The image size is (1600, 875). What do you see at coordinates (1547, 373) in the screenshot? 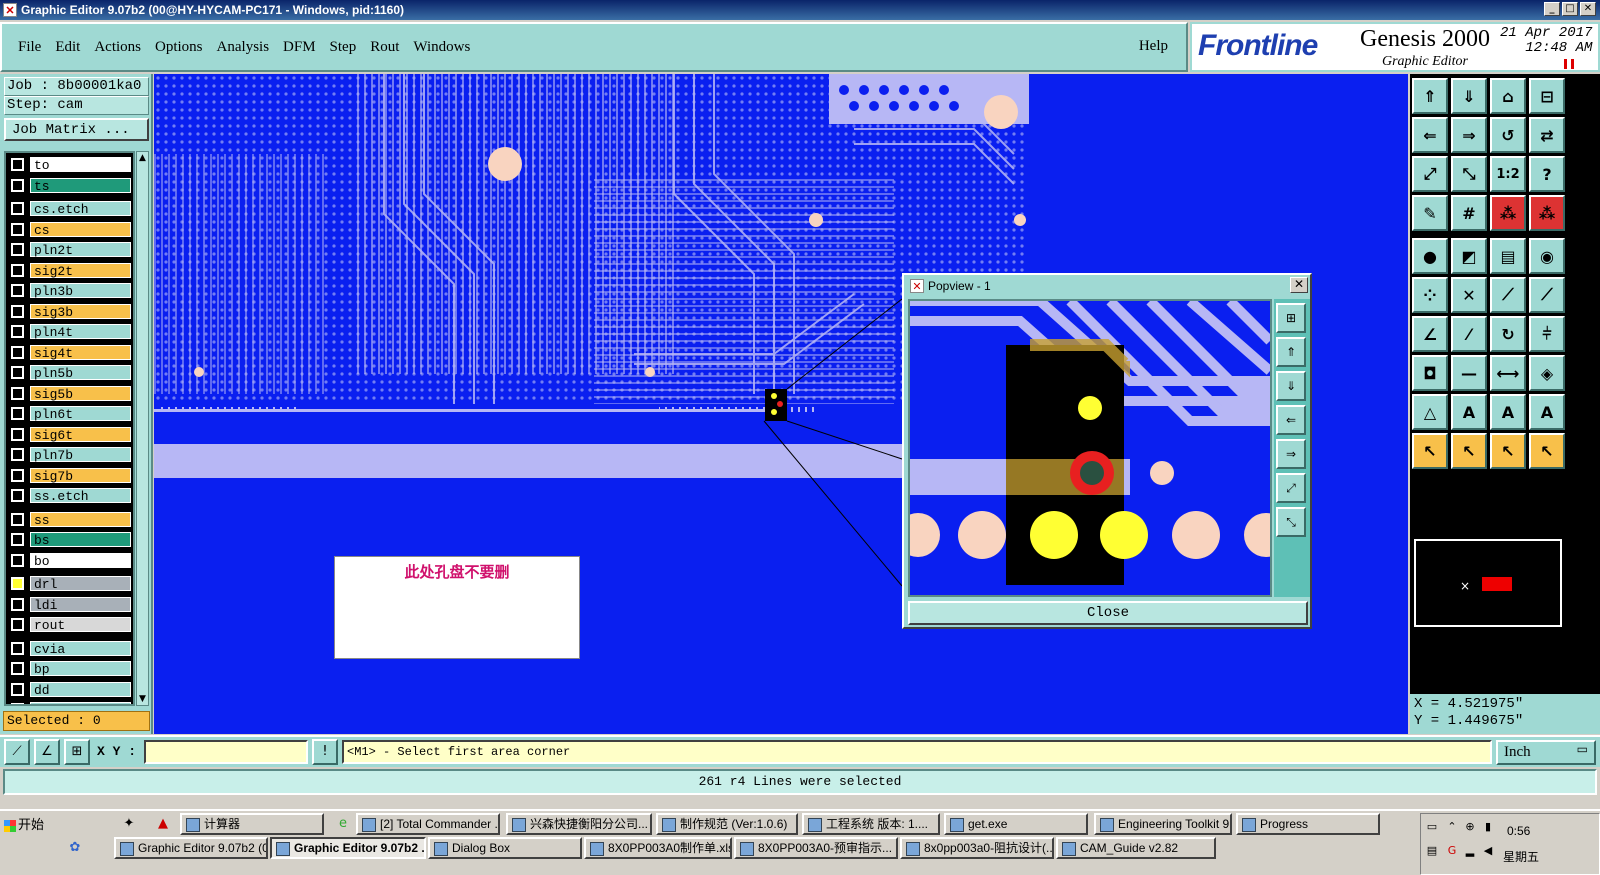
I see `polygon-icon: ◈` at bounding box center [1547, 373].